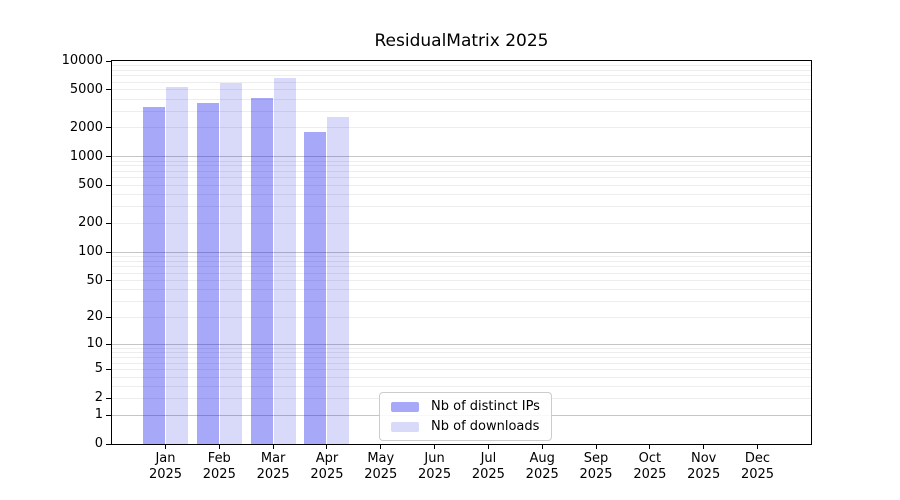  Describe the element at coordinates (327, 458) in the screenshot. I see `x-tick-month: Apr` at that location.